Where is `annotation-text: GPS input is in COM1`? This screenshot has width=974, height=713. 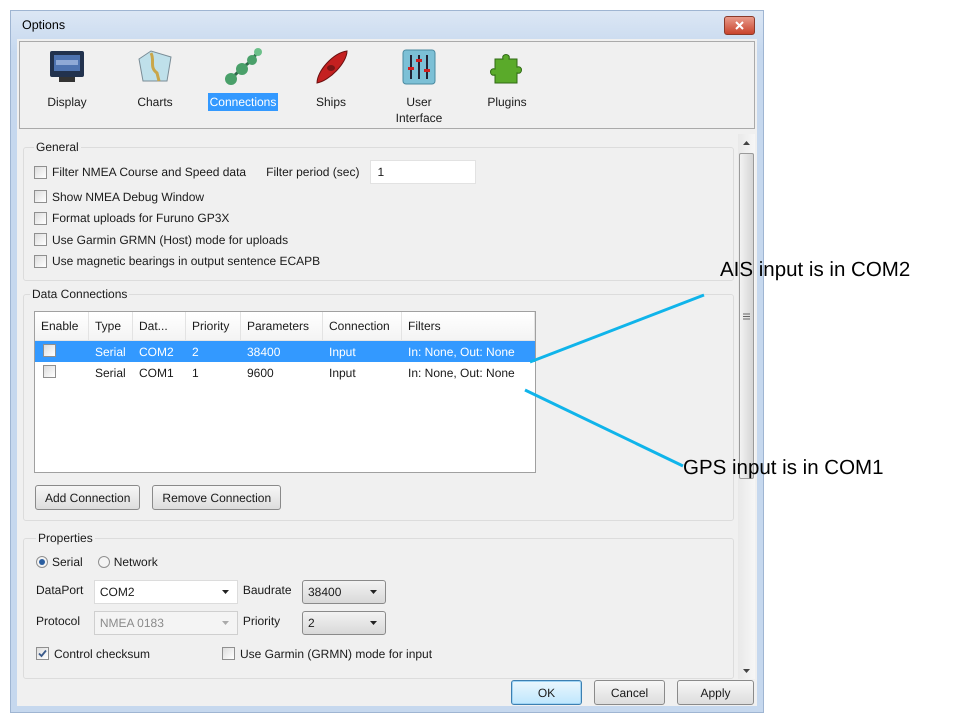
annotation-text: GPS input is in COM1 is located at coordinates (783, 468).